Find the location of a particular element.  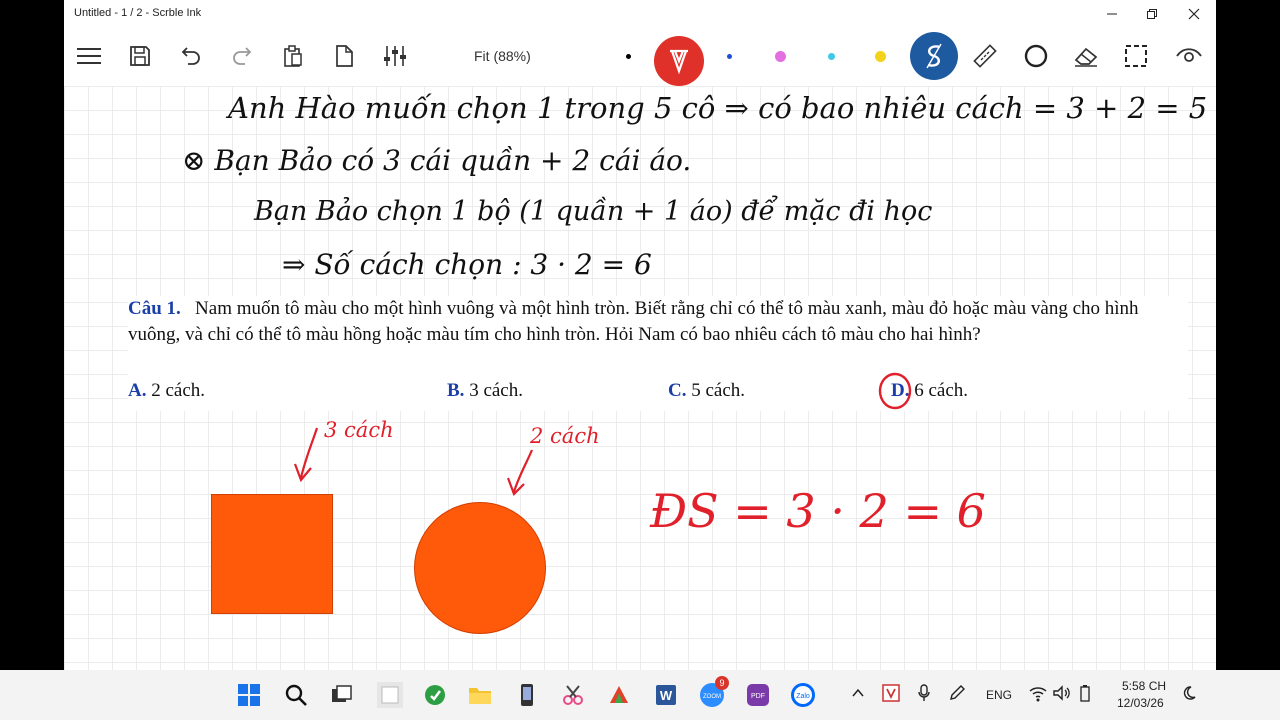

tray-overflow-button is located at coordinates (858, 694).